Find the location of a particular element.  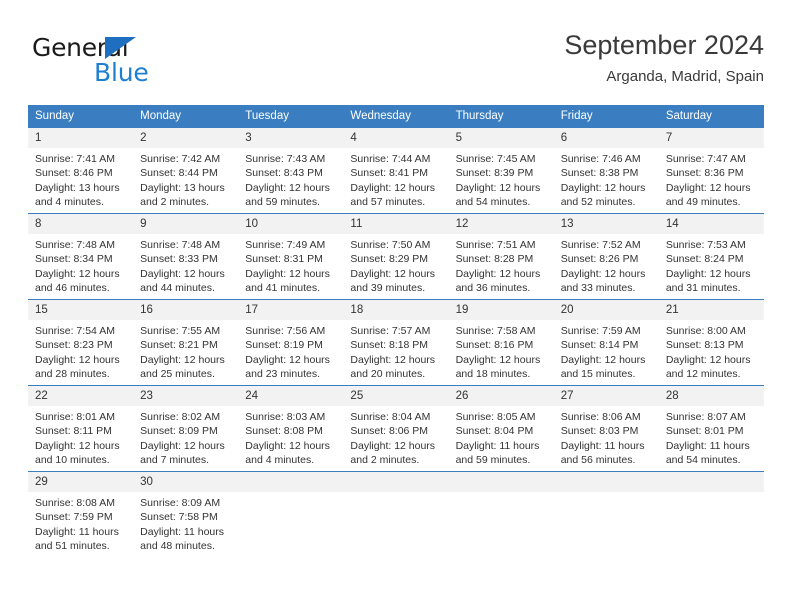

sunrise-text: Sunrise: 7:43 AM is located at coordinates (285, 159).